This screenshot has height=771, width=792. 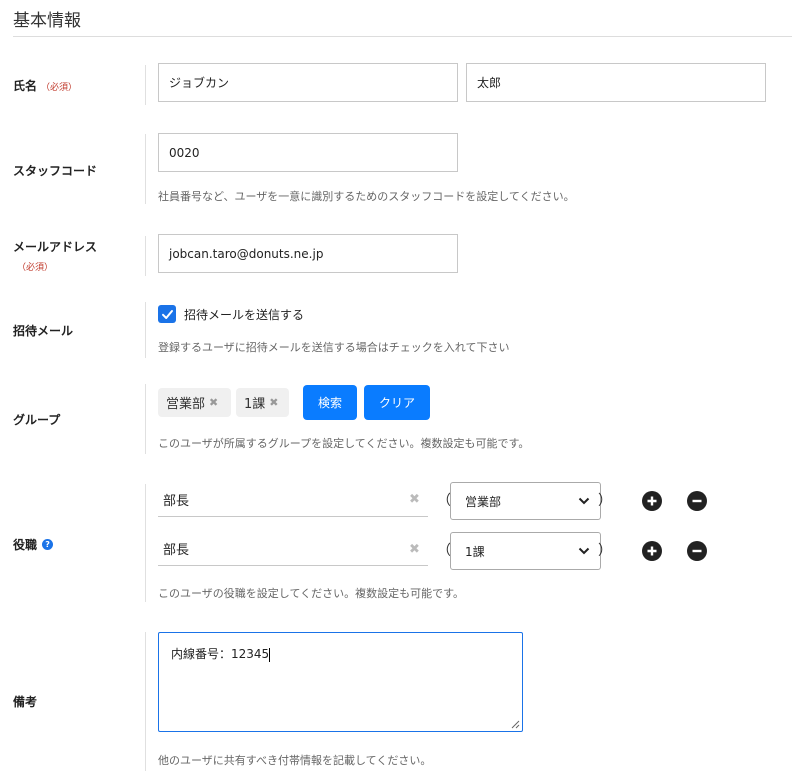 I want to click on name-divider, so click(x=145, y=85).